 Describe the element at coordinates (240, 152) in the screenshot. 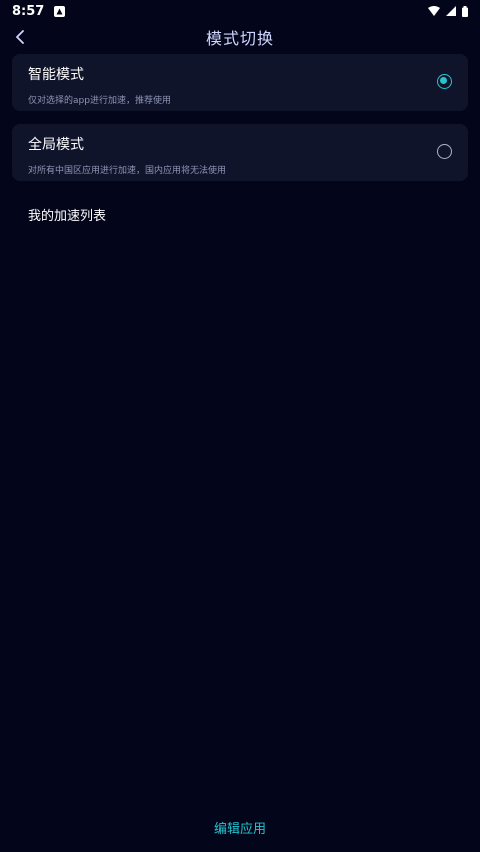

I see `mode-option-global: 全局模式 对所有中国区应用进行加速，国内应用将无法使用` at that location.